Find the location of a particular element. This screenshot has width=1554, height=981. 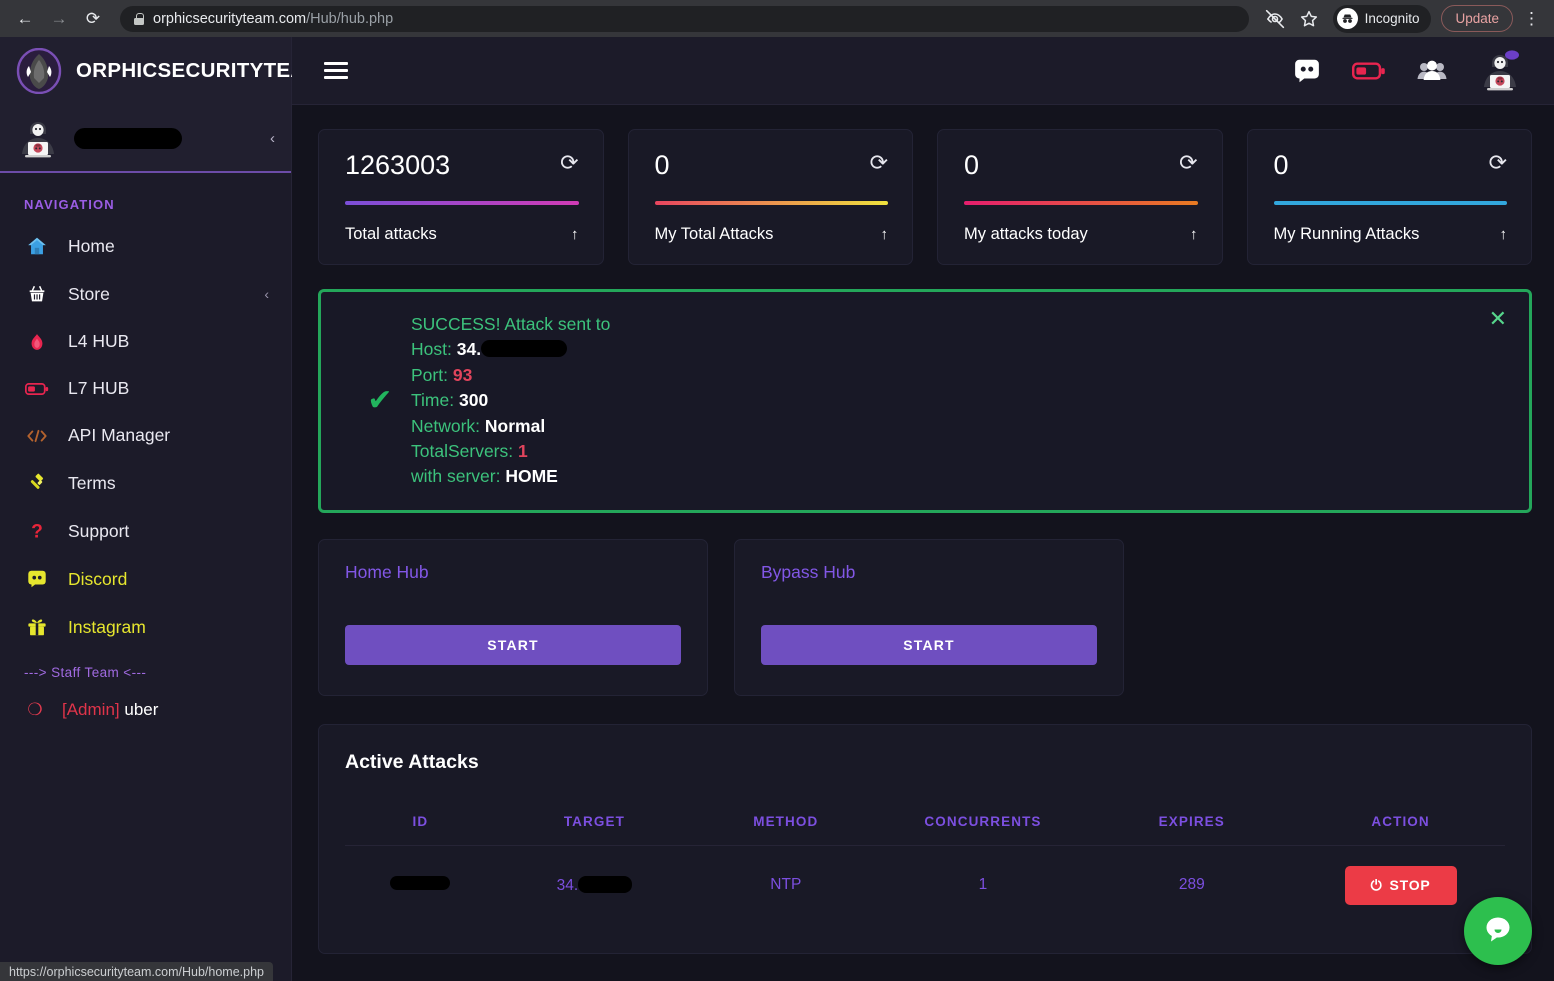

forward-arrow-icon: → is located at coordinates (59, 19).